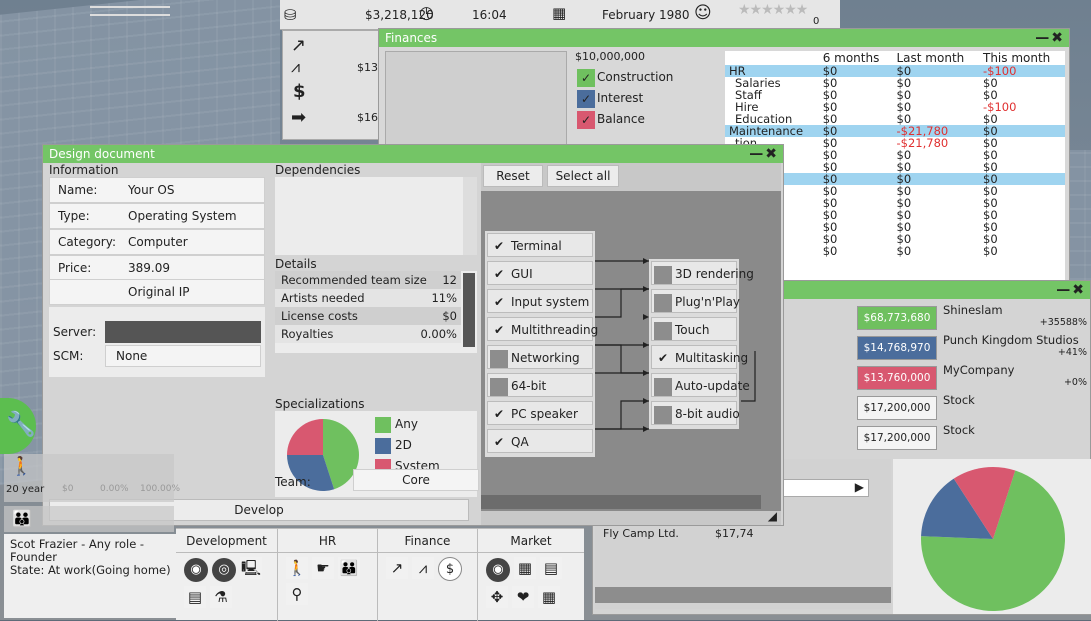 The image size is (1091, 621). What do you see at coordinates (549, 597) in the screenshot?
I see `market-calendar-icon: ▦` at bounding box center [549, 597].